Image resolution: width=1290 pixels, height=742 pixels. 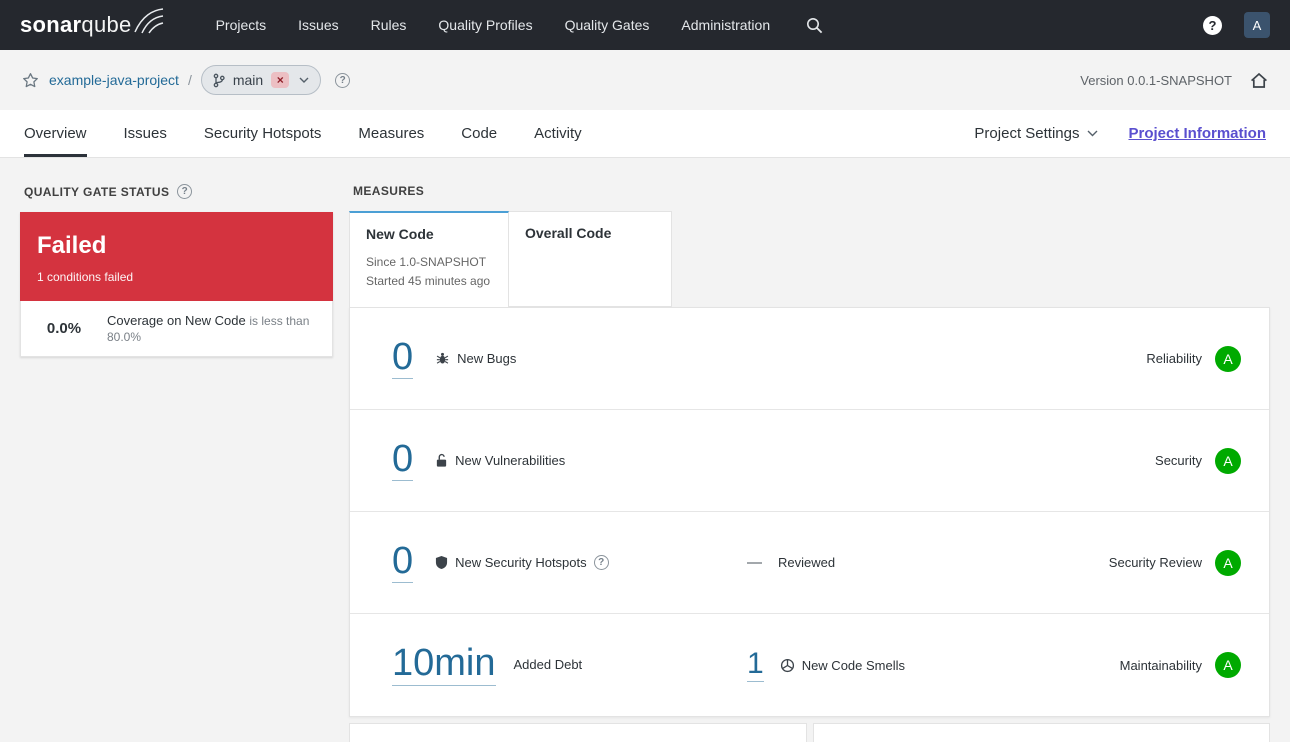 I want to click on measures-section-header: MEASURES, so click(x=809, y=191).